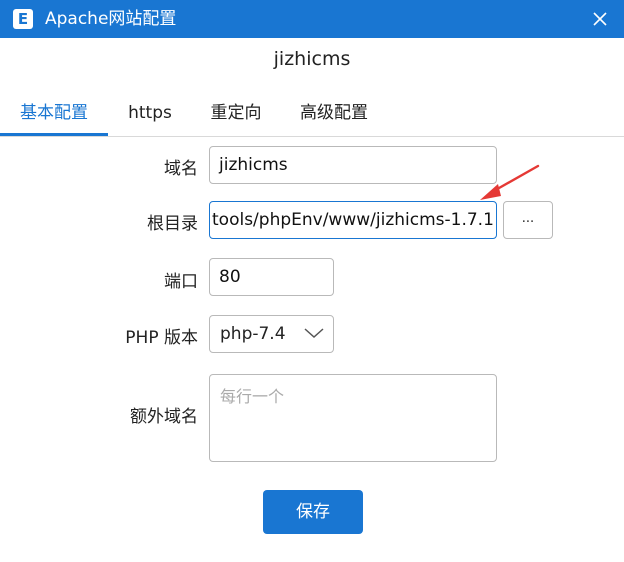  What do you see at coordinates (181, 169) in the screenshot?
I see `domain-label: 域名` at bounding box center [181, 169].